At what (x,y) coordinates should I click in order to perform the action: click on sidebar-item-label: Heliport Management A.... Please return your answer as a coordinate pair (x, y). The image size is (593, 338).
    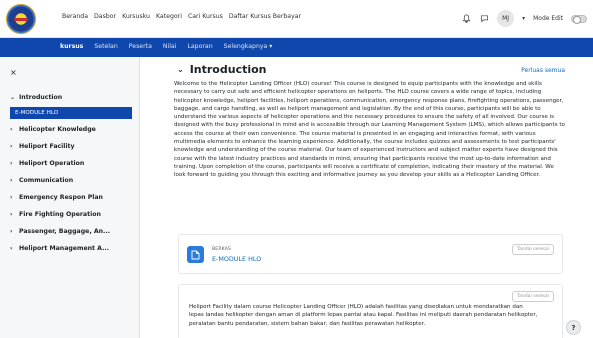
    Looking at the image, I should click on (64, 248).